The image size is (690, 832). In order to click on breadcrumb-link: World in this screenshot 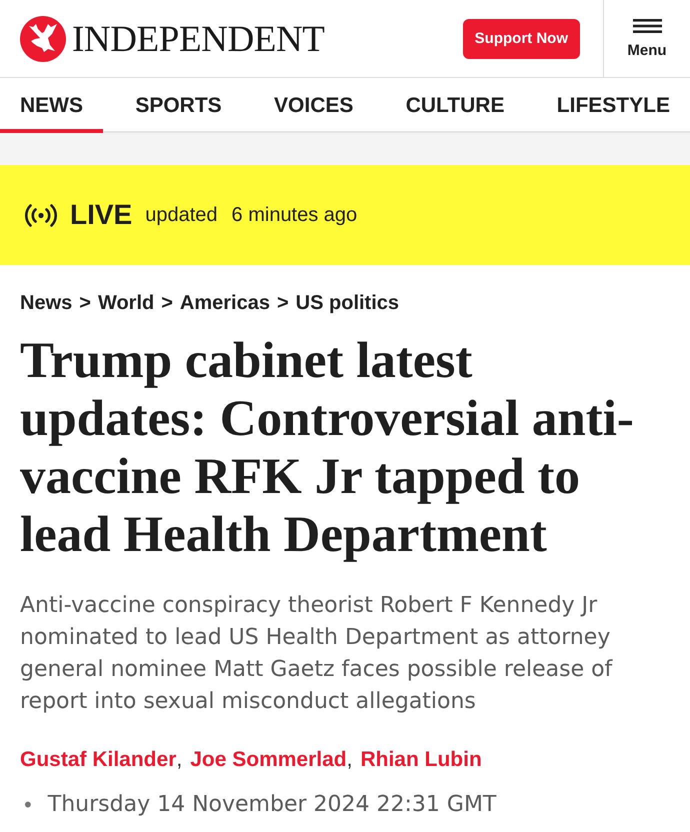, I will do `click(126, 303)`.